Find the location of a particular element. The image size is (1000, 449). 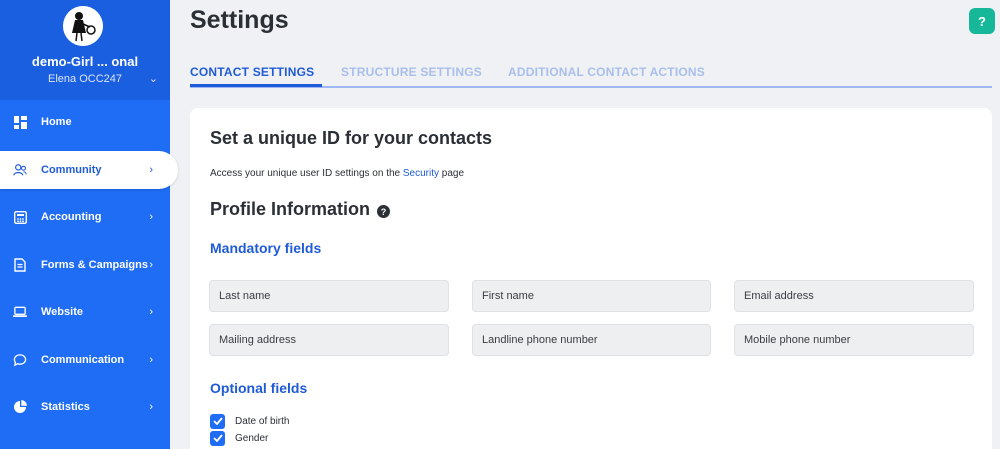

help-icon: ? is located at coordinates (982, 21).